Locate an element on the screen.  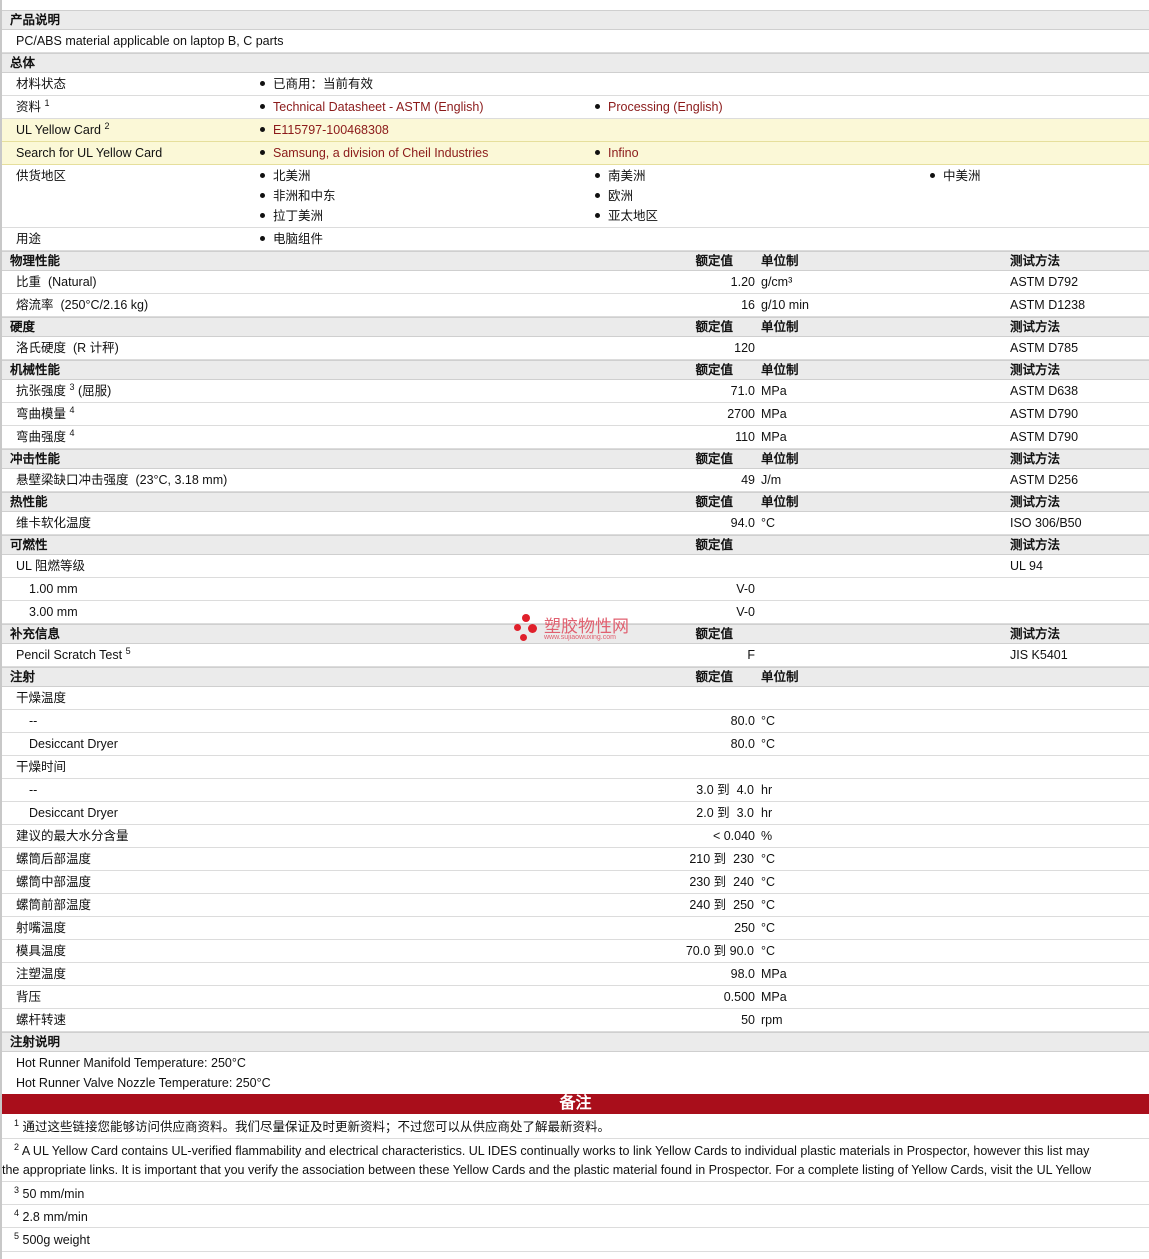
property-label: 螺筒后部温度 is located at coordinates (54, 859).